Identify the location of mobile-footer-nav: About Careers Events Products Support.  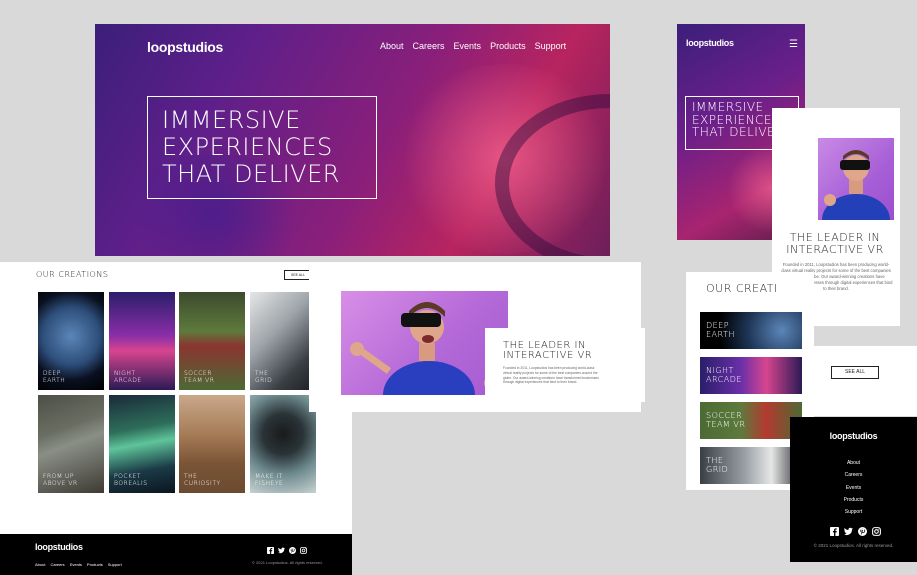
(853, 487).